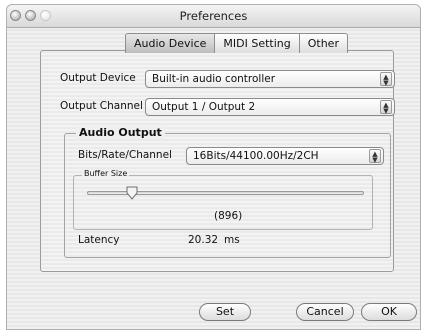 The image size is (423, 331). I want to click on set-button: Set, so click(225, 312).